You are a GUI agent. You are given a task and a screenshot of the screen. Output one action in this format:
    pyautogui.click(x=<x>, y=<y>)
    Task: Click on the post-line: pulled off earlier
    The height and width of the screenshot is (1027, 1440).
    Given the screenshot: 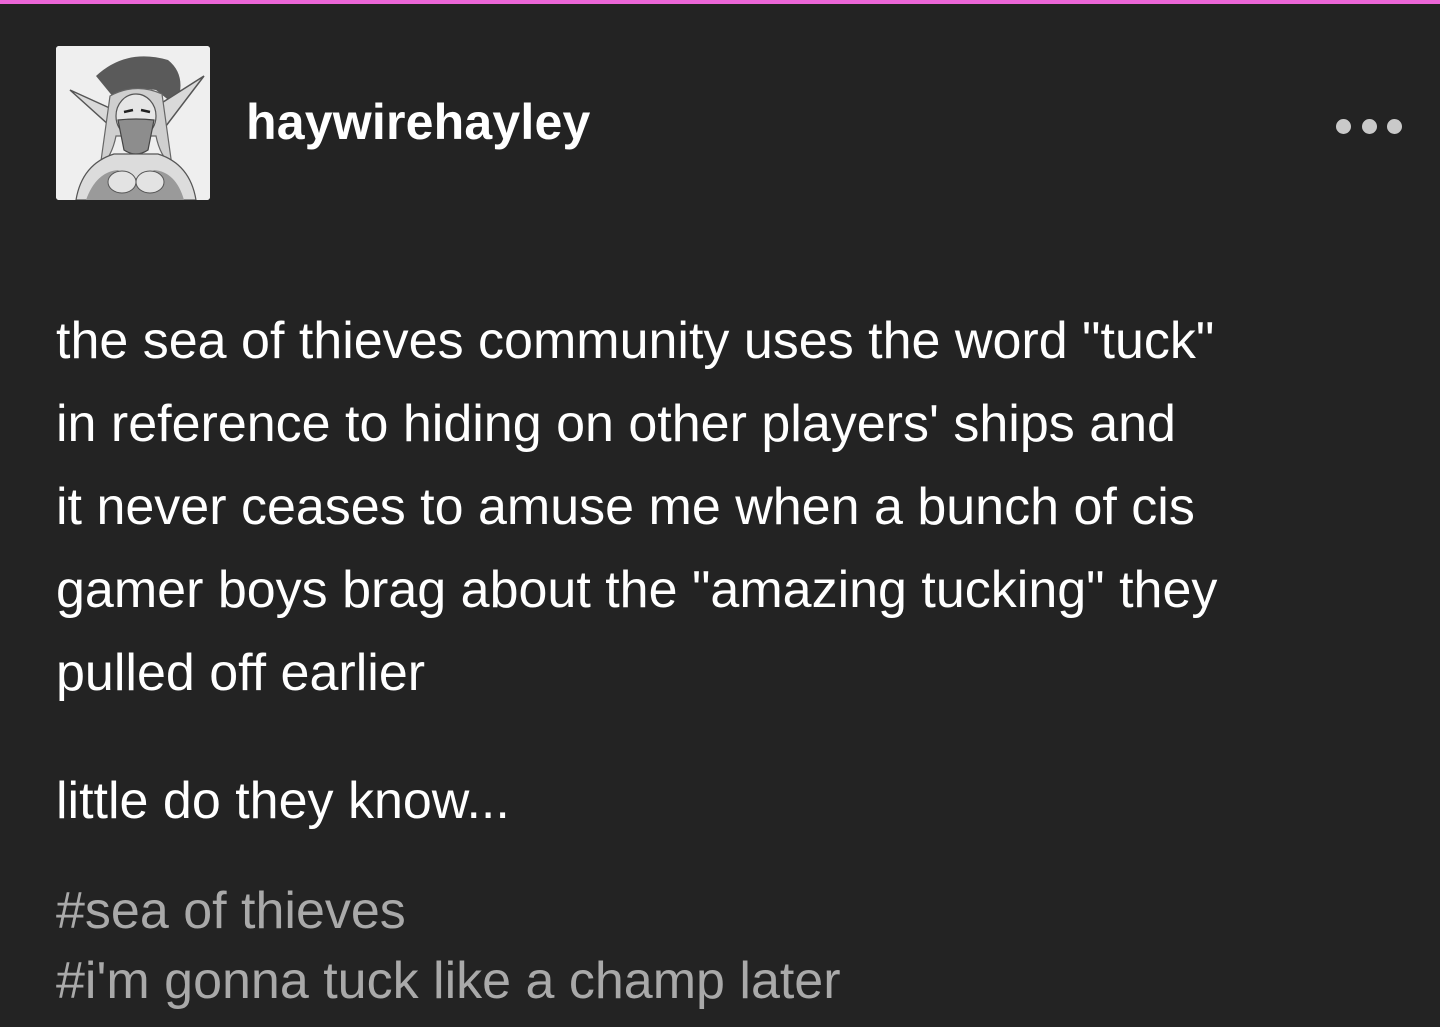 What is the action you would take?
    pyautogui.click(x=241, y=673)
    